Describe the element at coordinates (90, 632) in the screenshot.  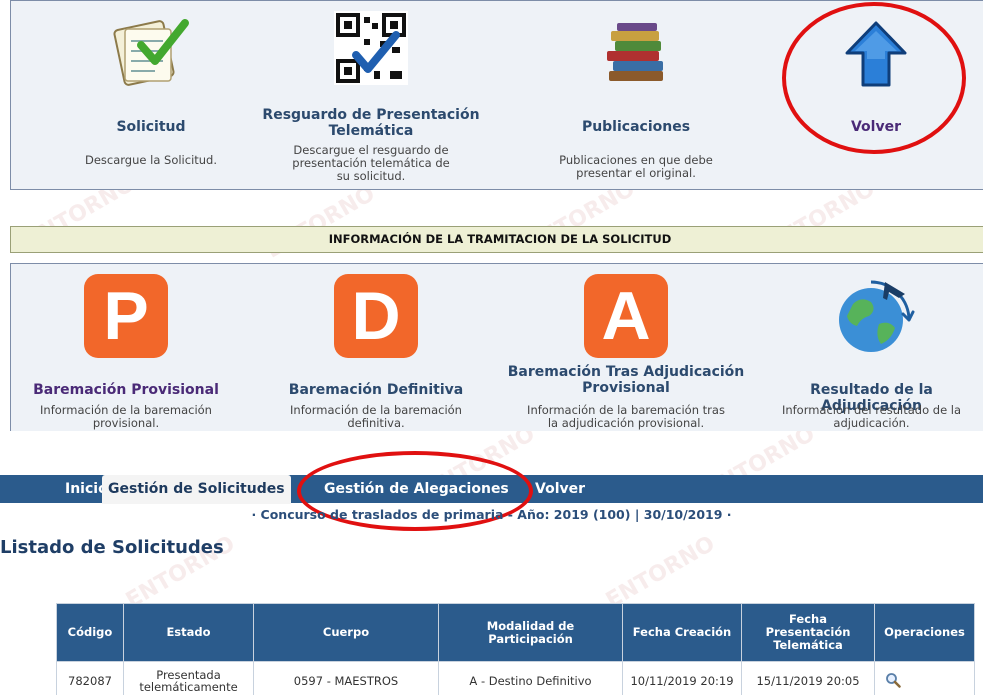
I see `col-codigo: Código` at that location.